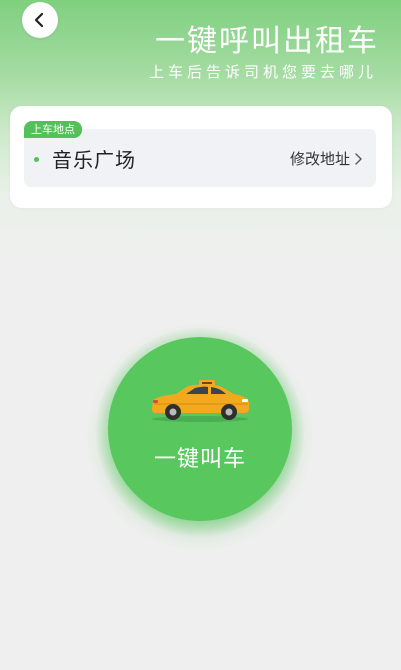 This screenshot has width=401, height=670. Describe the element at coordinates (199, 459) in the screenshot. I see `call-taxi-label: 一键叫车` at that location.